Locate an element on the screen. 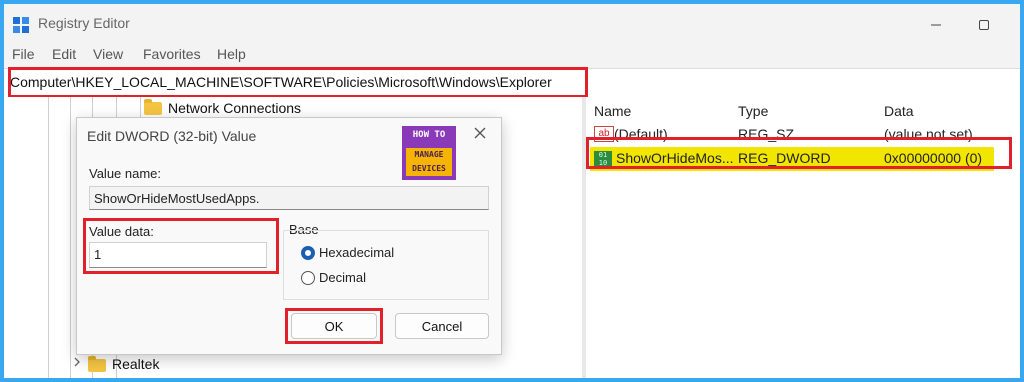 This screenshot has width=1024, height=382. menu-view: View is located at coordinates (108, 54).